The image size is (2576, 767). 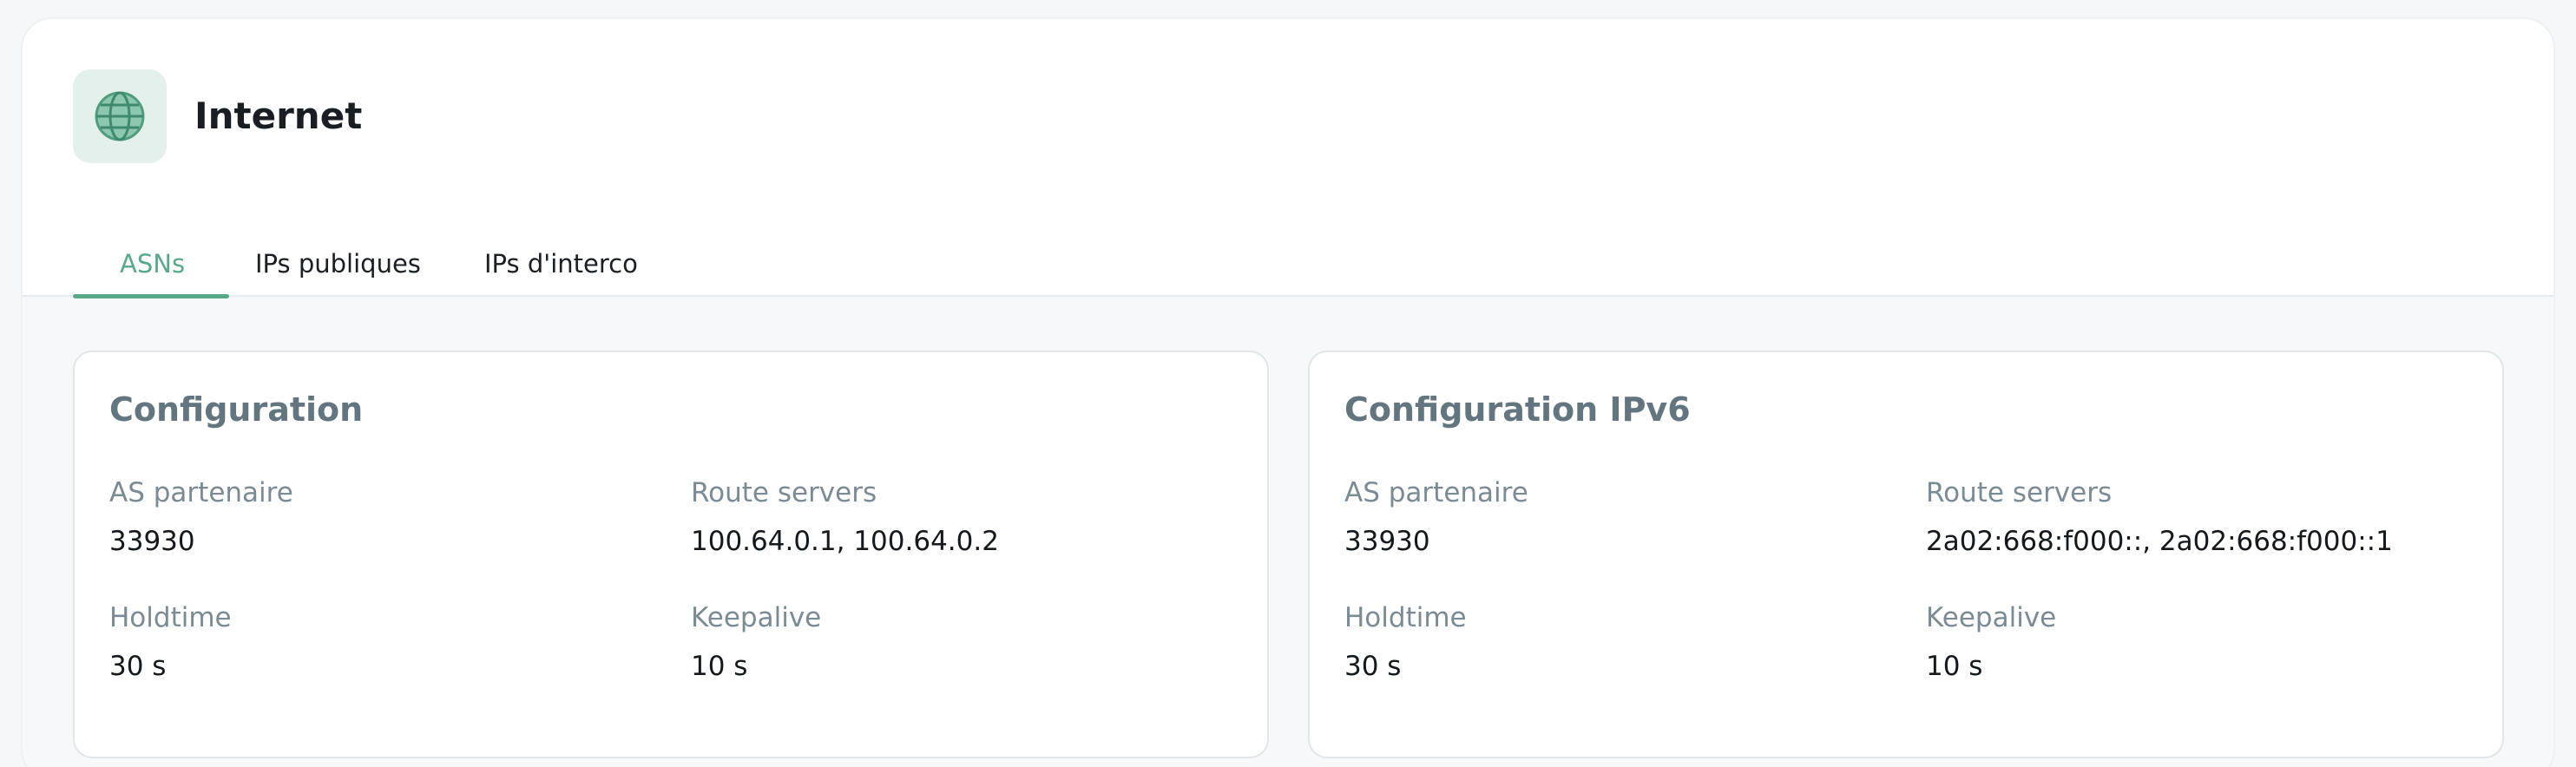 What do you see at coordinates (561, 264) in the screenshot?
I see `tab-ips-interco-label: IPs d'interco` at bounding box center [561, 264].